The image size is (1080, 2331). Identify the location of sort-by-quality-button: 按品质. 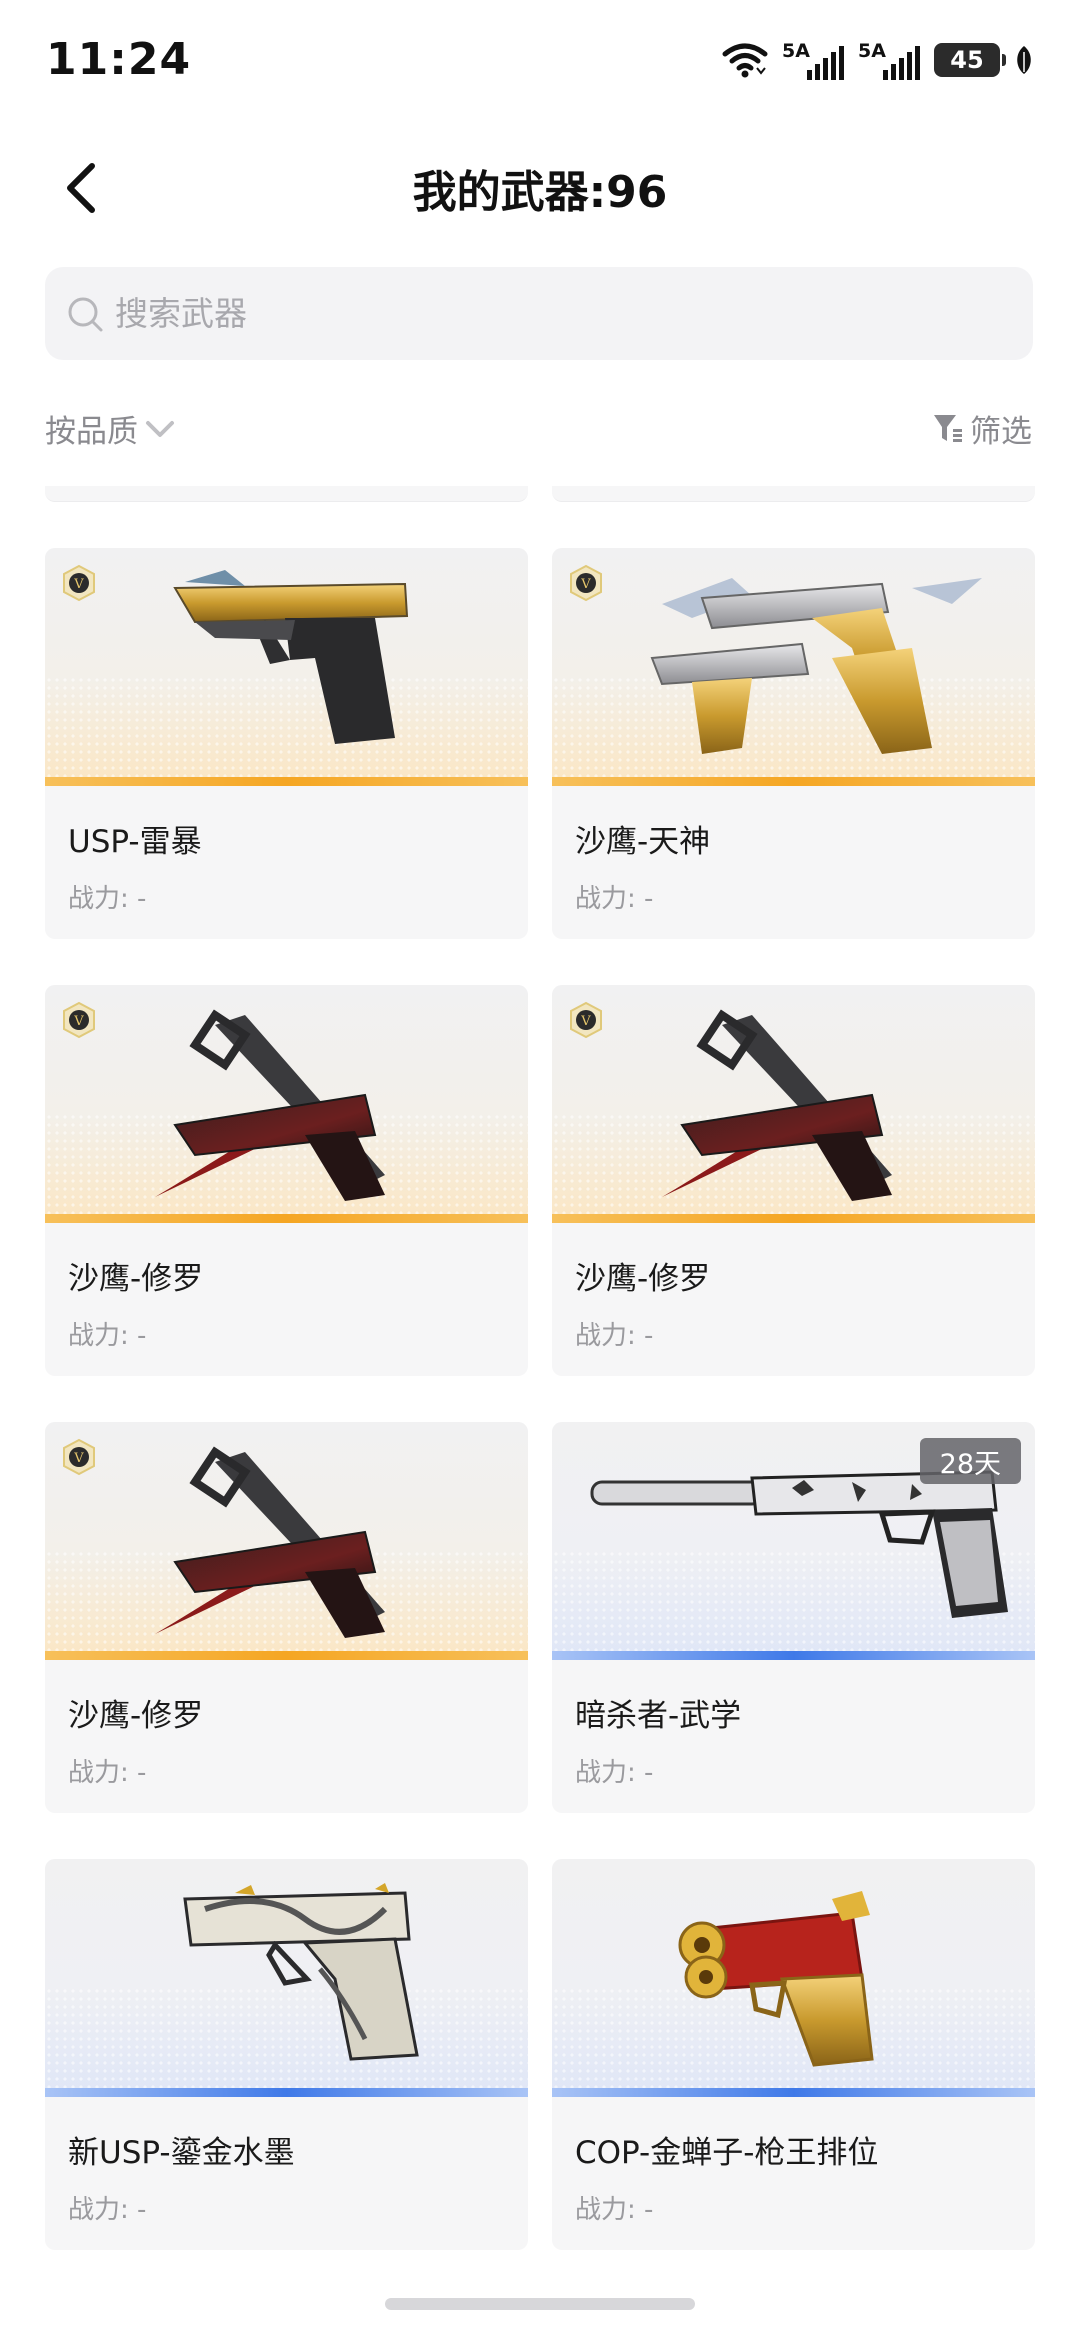
(110, 428).